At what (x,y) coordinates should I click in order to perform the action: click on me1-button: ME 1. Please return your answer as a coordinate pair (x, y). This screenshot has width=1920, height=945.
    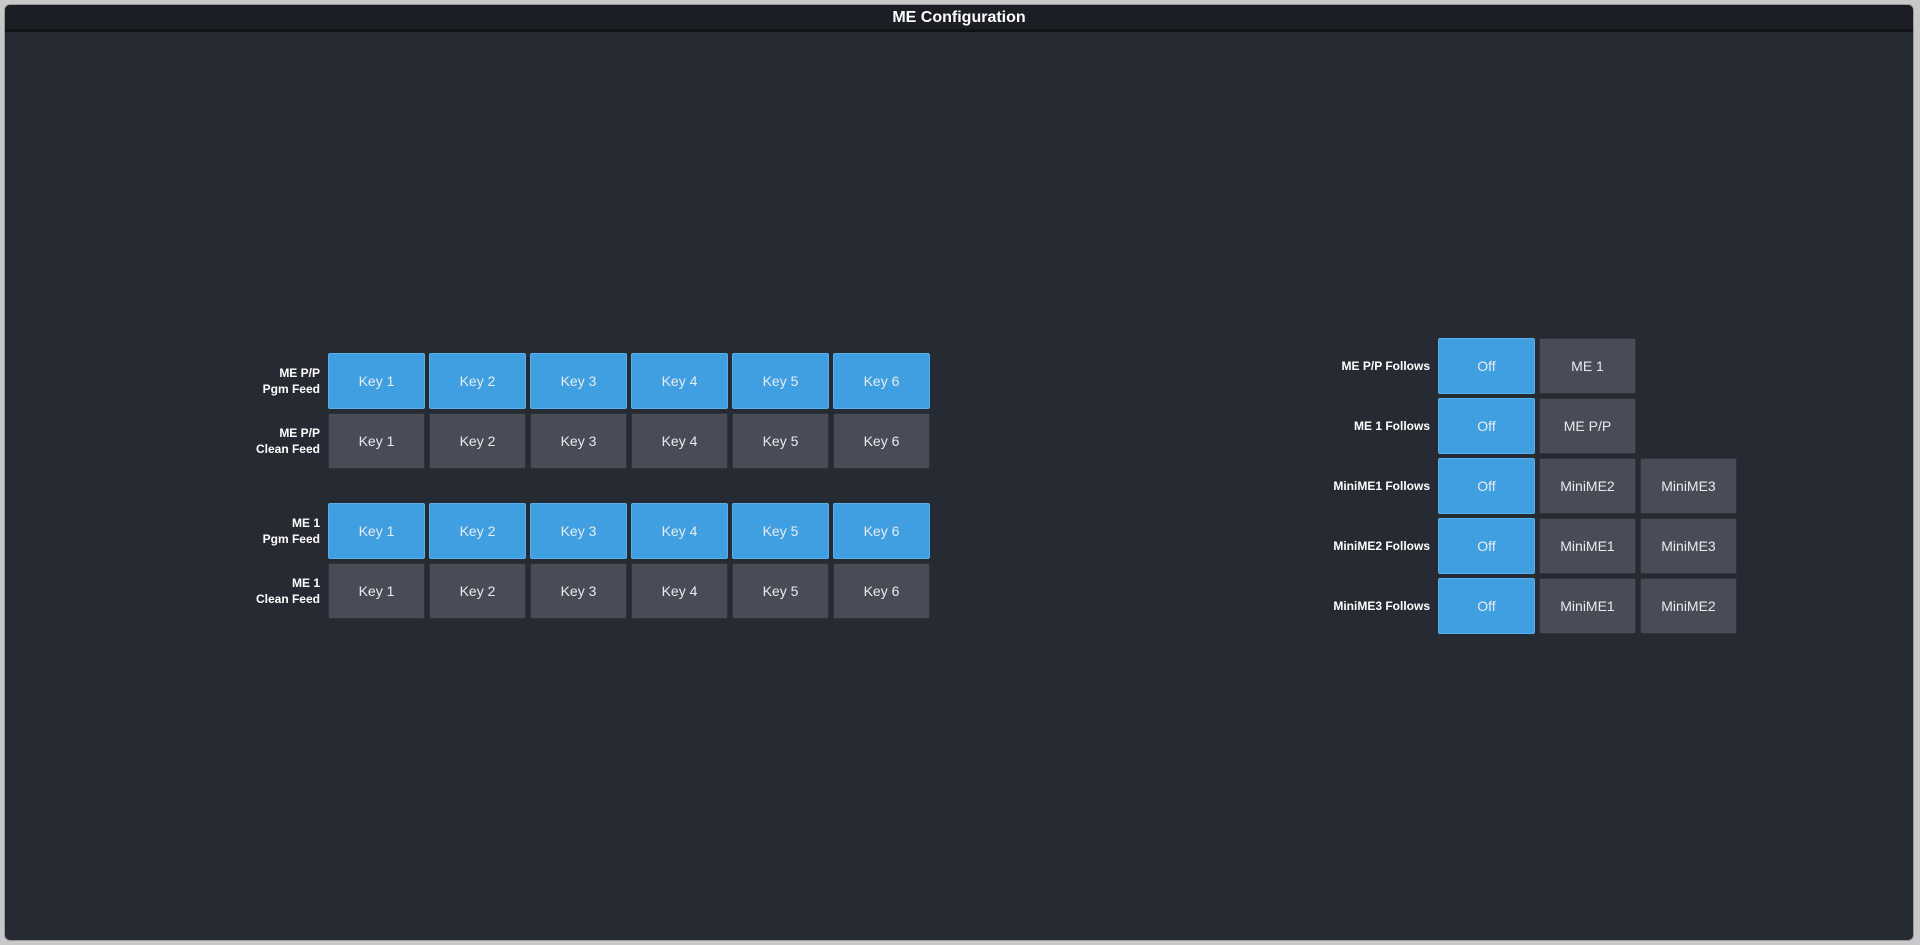
    Looking at the image, I should click on (1587, 366).